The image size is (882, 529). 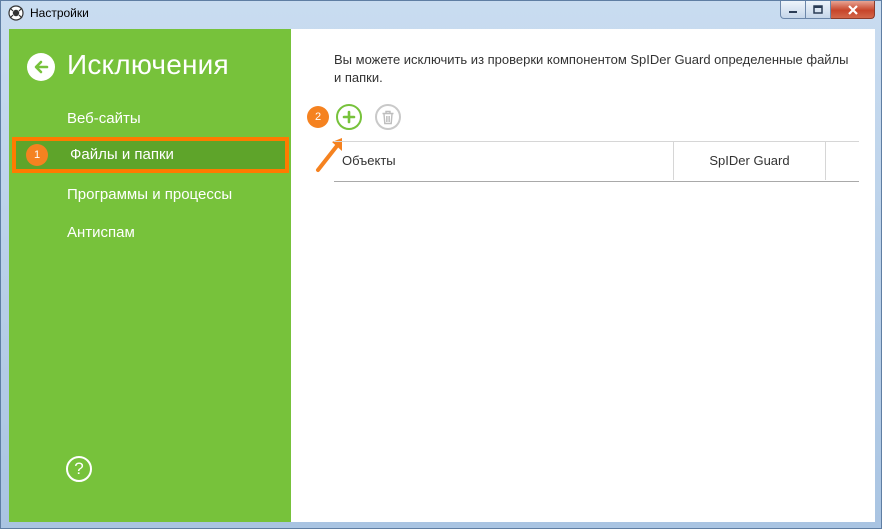 I want to click on column-header-spider-guard: SpIDer Guard, so click(x=750, y=161).